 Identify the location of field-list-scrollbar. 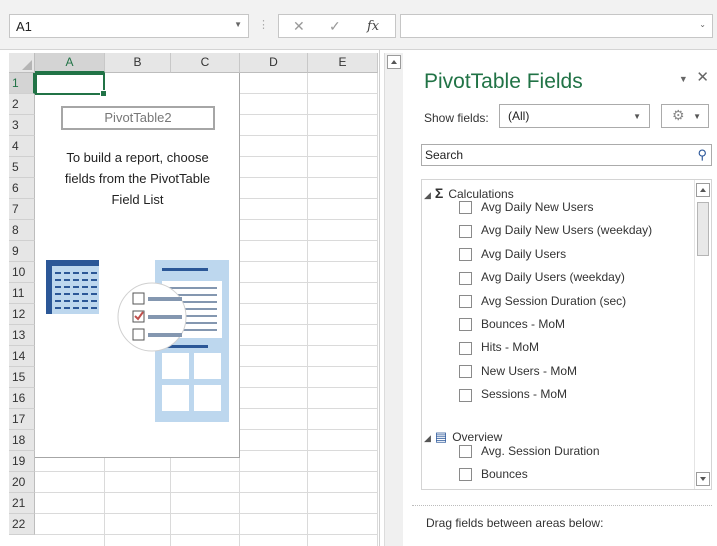
(702, 334).